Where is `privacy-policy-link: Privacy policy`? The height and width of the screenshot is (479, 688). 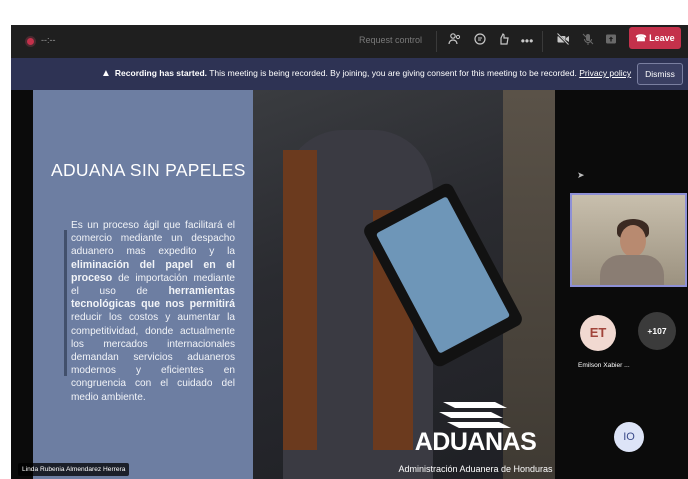
privacy-policy-link: Privacy policy is located at coordinates (605, 73).